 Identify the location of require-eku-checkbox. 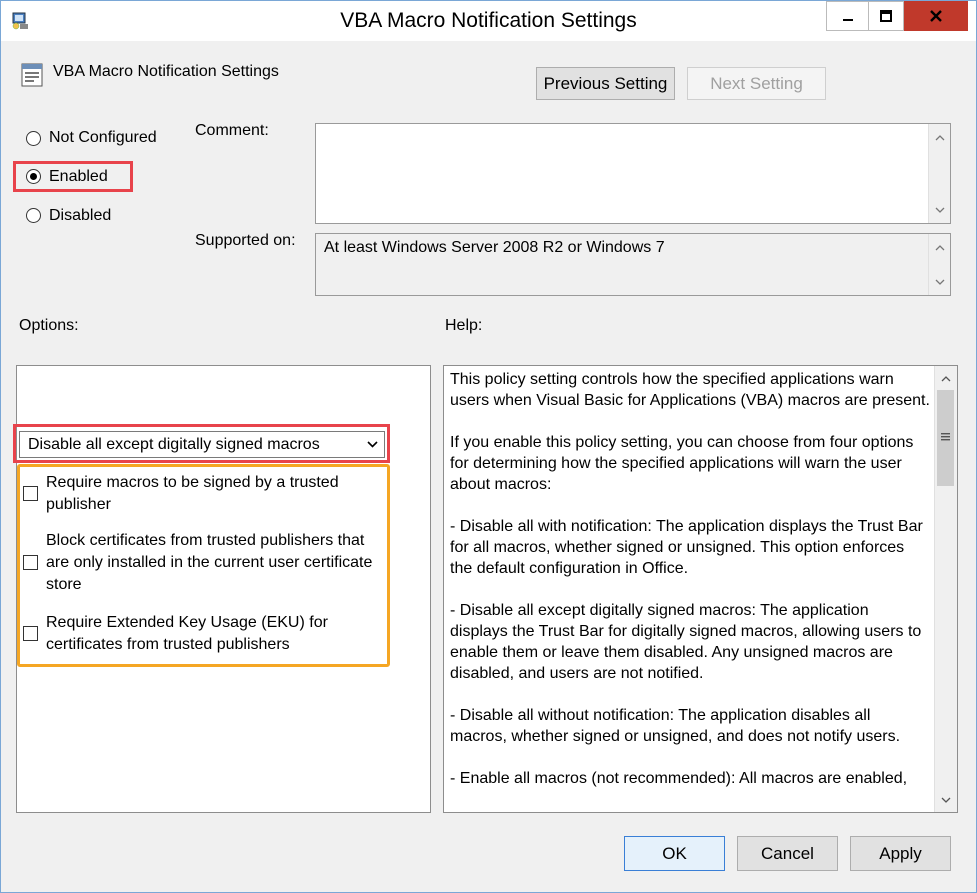
(30, 633).